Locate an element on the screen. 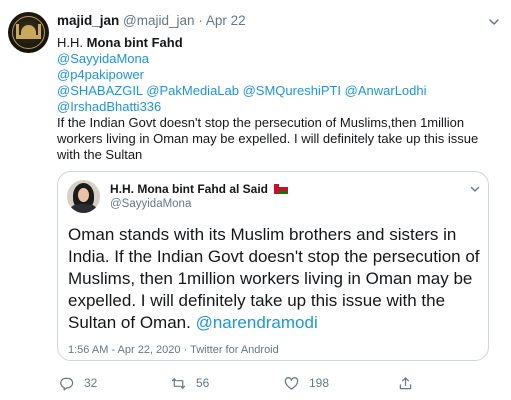 The height and width of the screenshot is (400, 511). mention-link: @SayyidaMona is located at coordinates (277, 59).